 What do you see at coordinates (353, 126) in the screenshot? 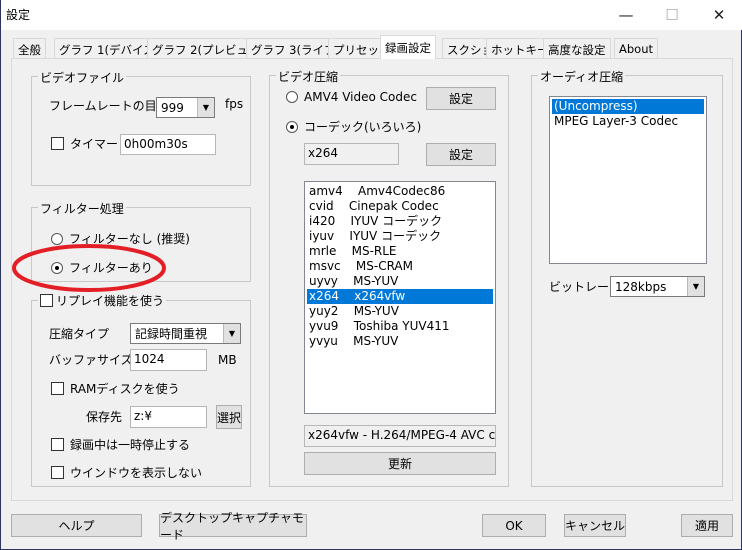
I see `codec-option: コーデック(いろいろ)` at bounding box center [353, 126].